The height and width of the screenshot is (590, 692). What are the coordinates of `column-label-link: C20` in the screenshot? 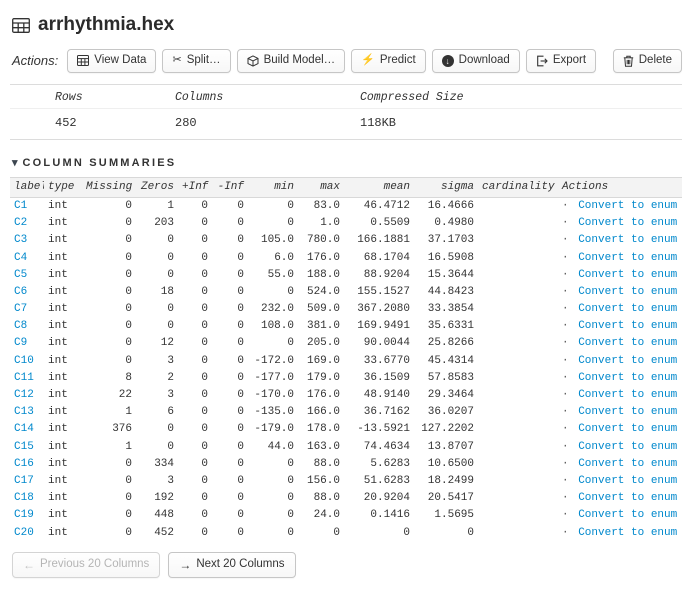 It's located at (24, 533).